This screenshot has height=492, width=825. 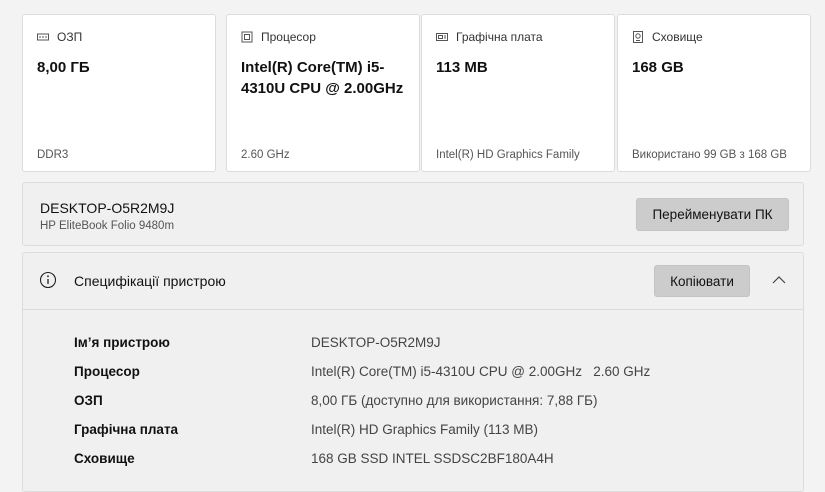 I want to click on storage-card-title: Сховище, so click(x=677, y=37).